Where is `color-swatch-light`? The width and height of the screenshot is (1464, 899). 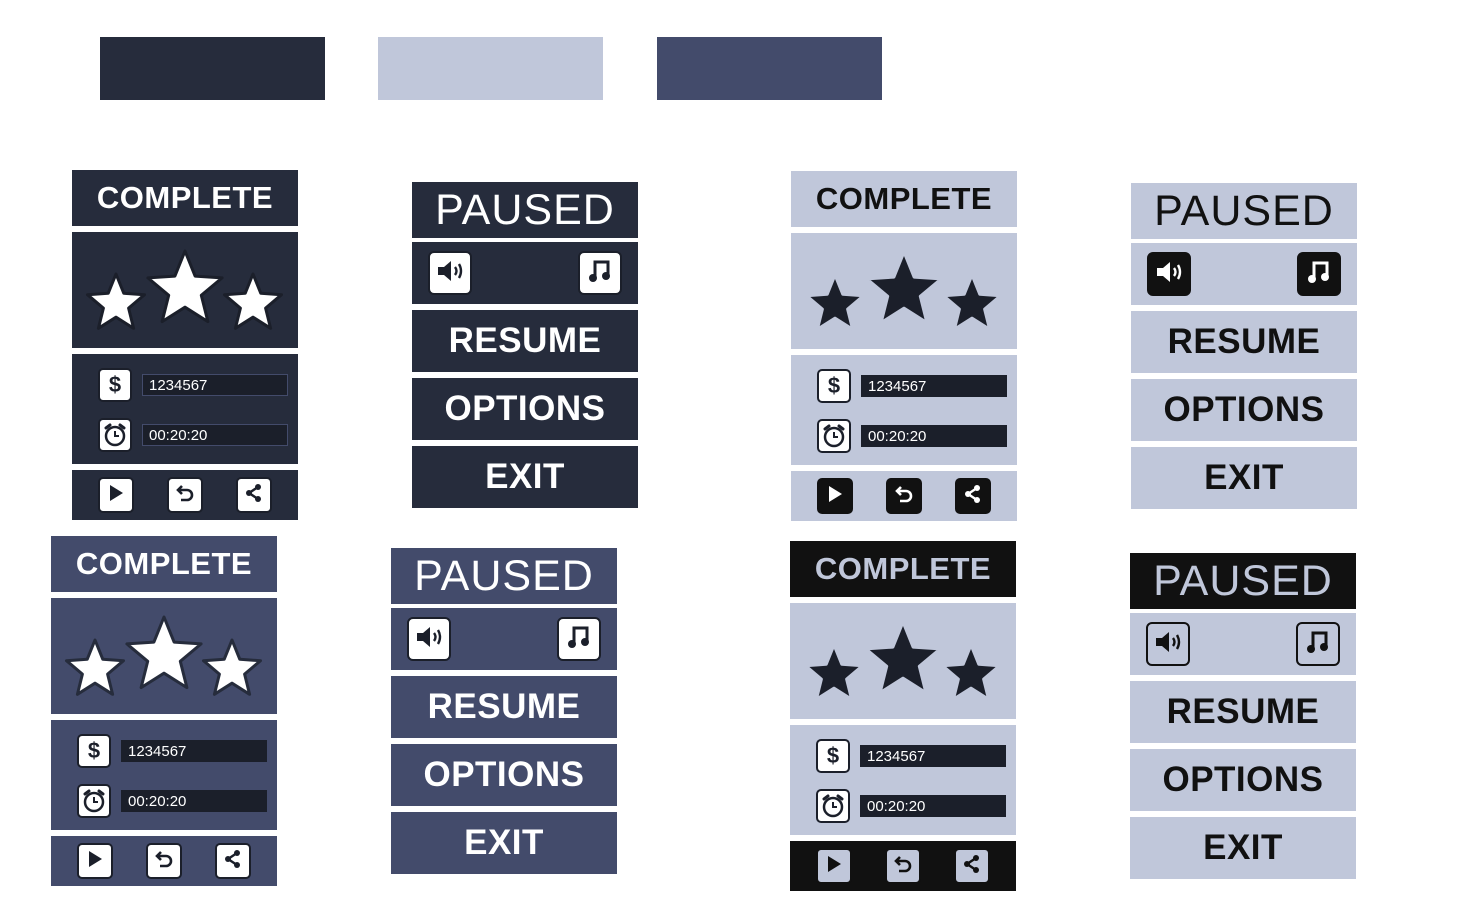 color-swatch-light is located at coordinates (490, 68).